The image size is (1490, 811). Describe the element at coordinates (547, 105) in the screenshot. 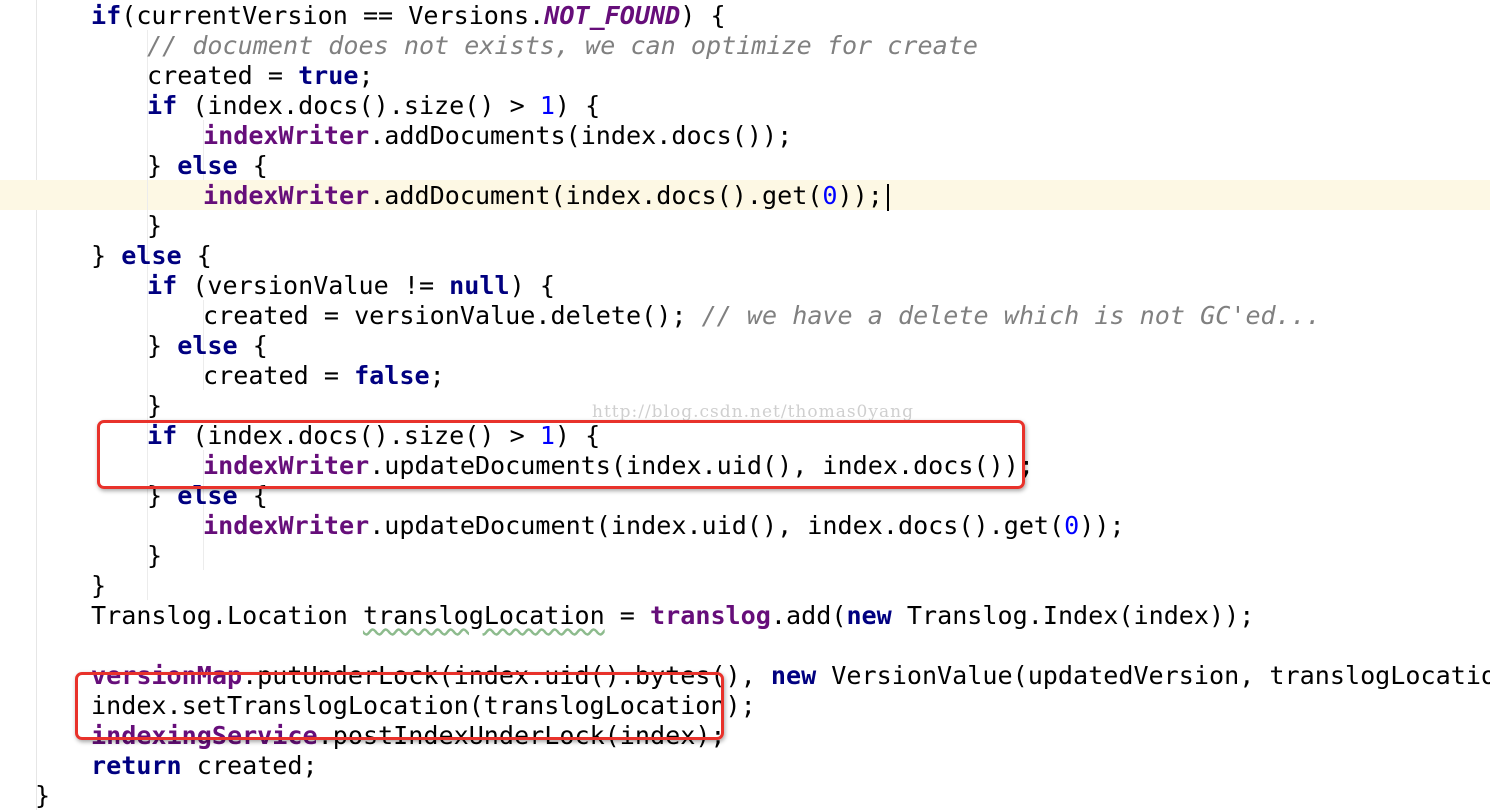

I see `code-token: 1` at that location.